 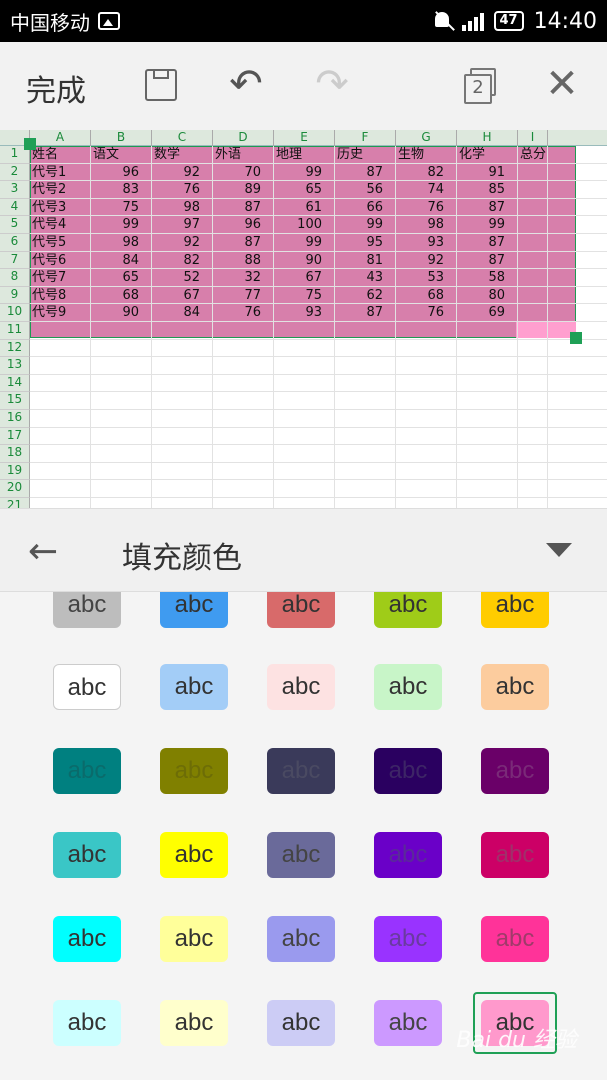 What do you see at coordinates (182, 295) in the screenshot?
I see `table-cell: 67` at bounding box center [182, 295].